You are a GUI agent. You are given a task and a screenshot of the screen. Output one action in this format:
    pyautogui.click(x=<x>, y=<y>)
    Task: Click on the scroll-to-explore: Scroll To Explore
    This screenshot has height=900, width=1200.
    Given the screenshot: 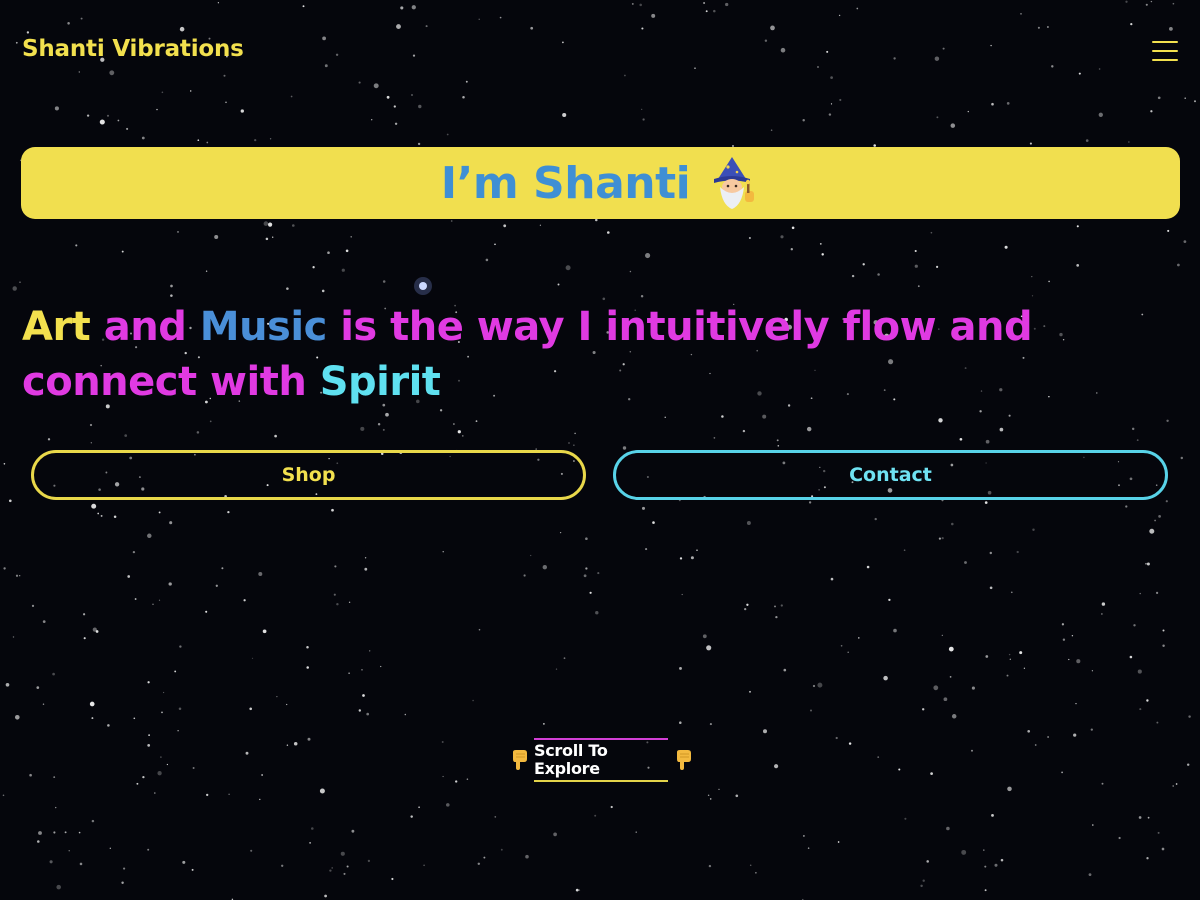 What is the action you would take?
    pyautogui.click(x=601, y=760)
    